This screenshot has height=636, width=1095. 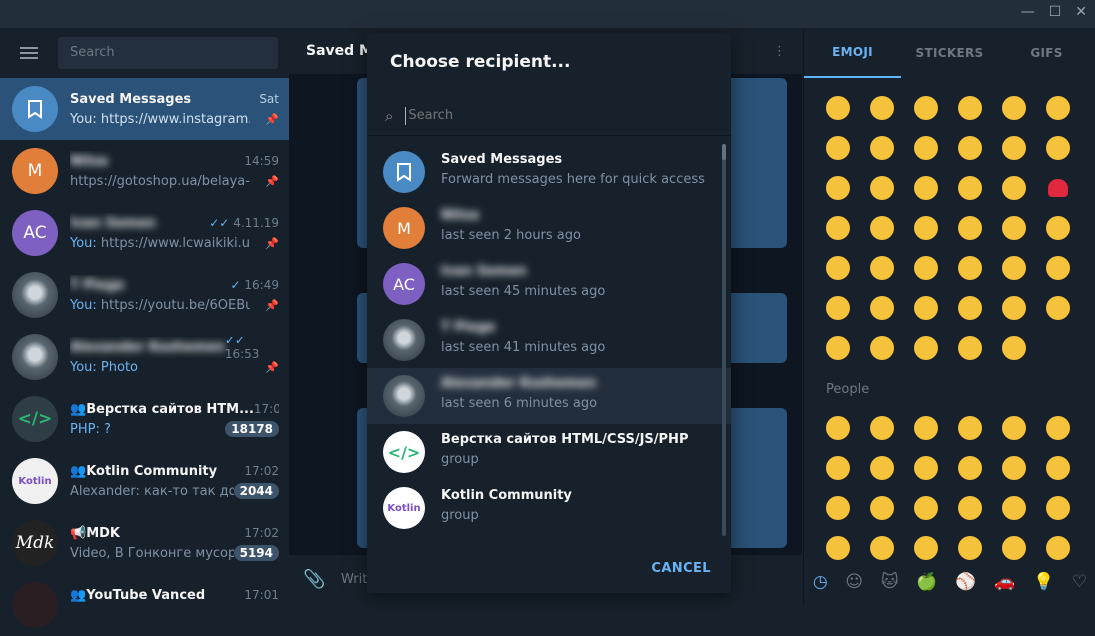 I want to click on recipient-search-input, so click(x=545, y=115).